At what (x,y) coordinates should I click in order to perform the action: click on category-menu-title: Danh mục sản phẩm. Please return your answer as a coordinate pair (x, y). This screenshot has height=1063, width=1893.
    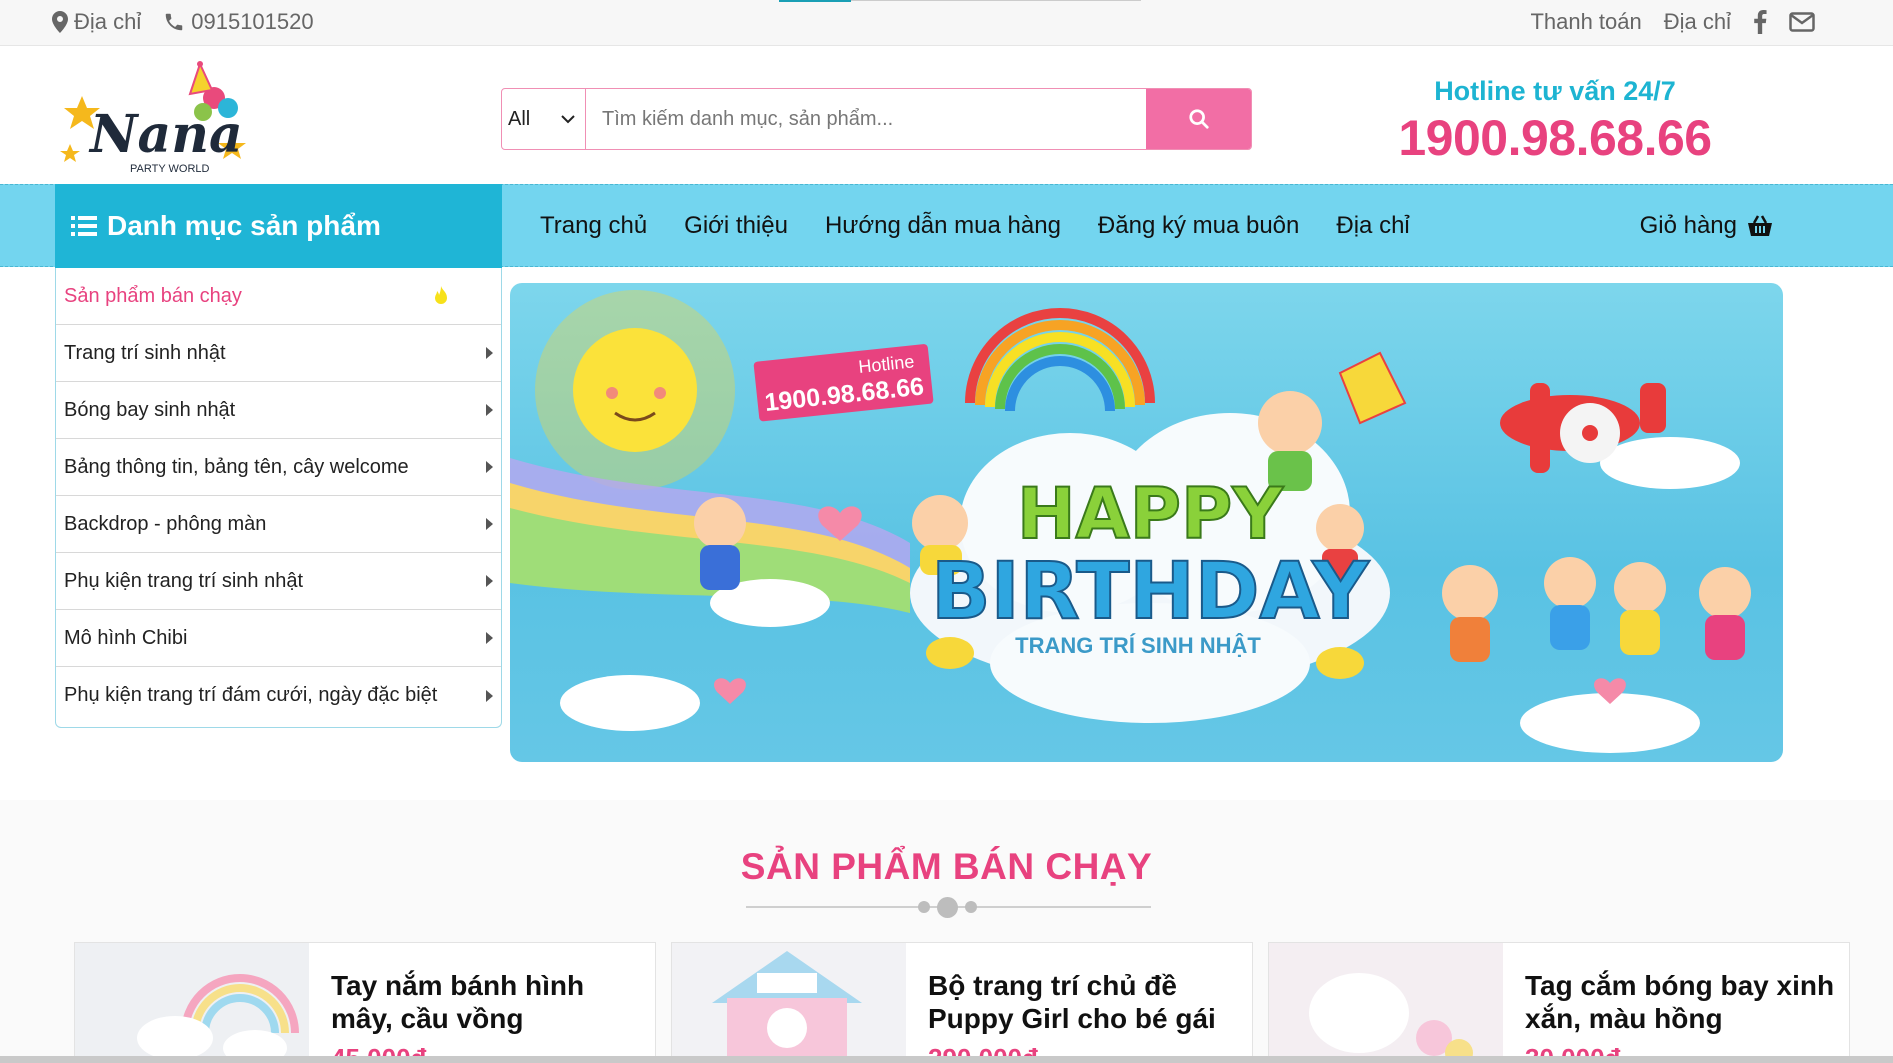
    Looking at the image, I should click on (244, 225).